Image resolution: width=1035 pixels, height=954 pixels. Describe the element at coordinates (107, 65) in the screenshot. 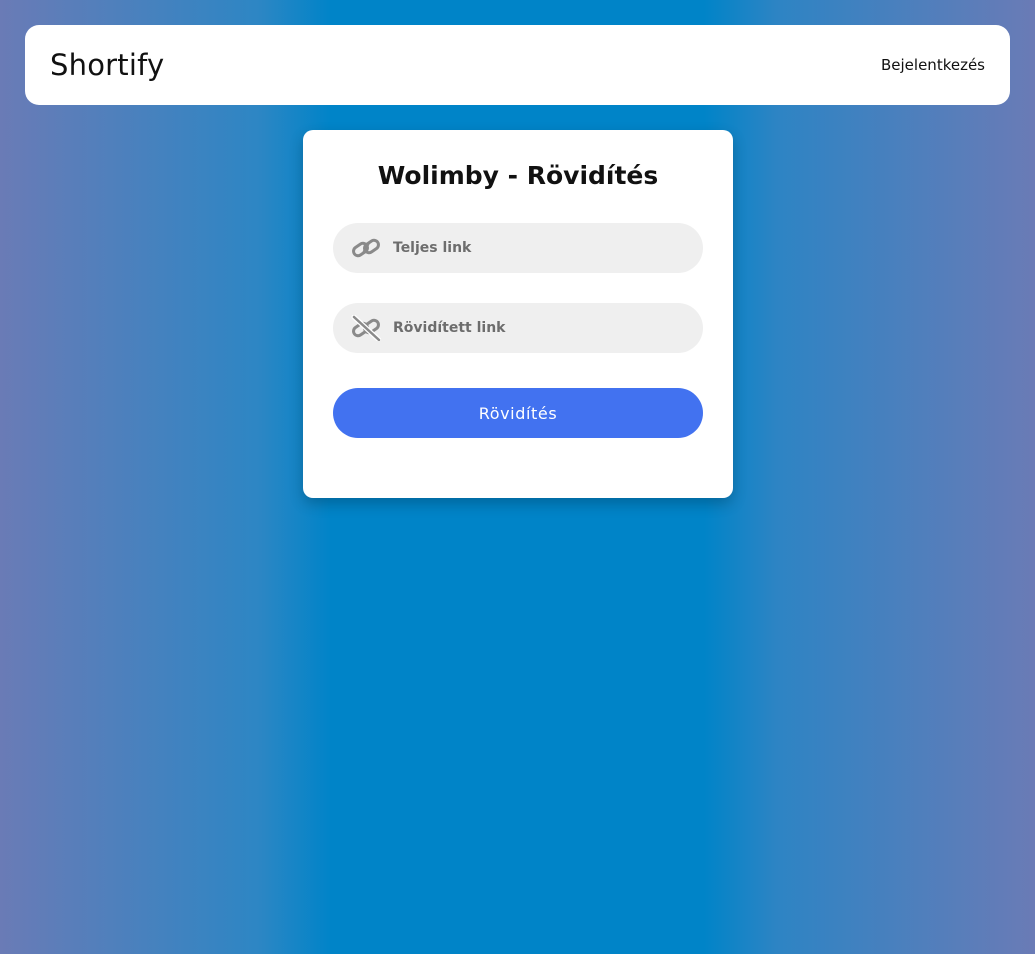

I see `brand-logo-text: Shortify` at that location.